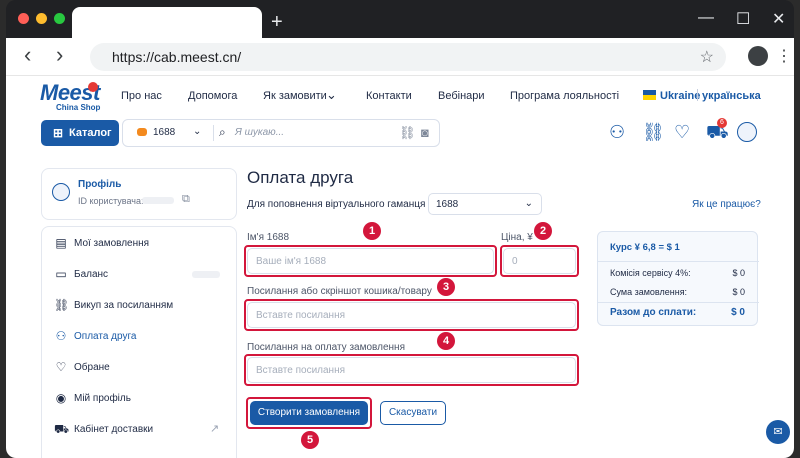  I want to click on menu-help: Допомога, so click(212, 96).